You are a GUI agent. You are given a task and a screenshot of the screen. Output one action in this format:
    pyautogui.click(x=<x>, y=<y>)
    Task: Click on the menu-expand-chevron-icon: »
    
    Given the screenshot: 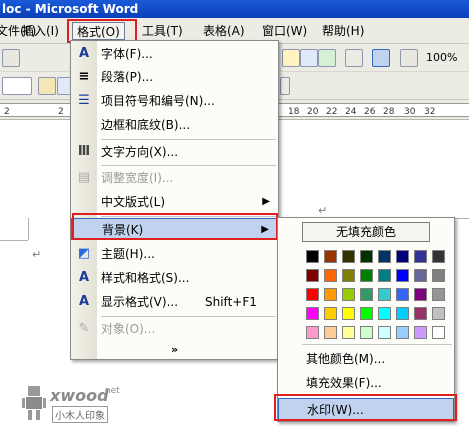 What is the action you would take?
    pyautogui.click(x=174, y=350)
    